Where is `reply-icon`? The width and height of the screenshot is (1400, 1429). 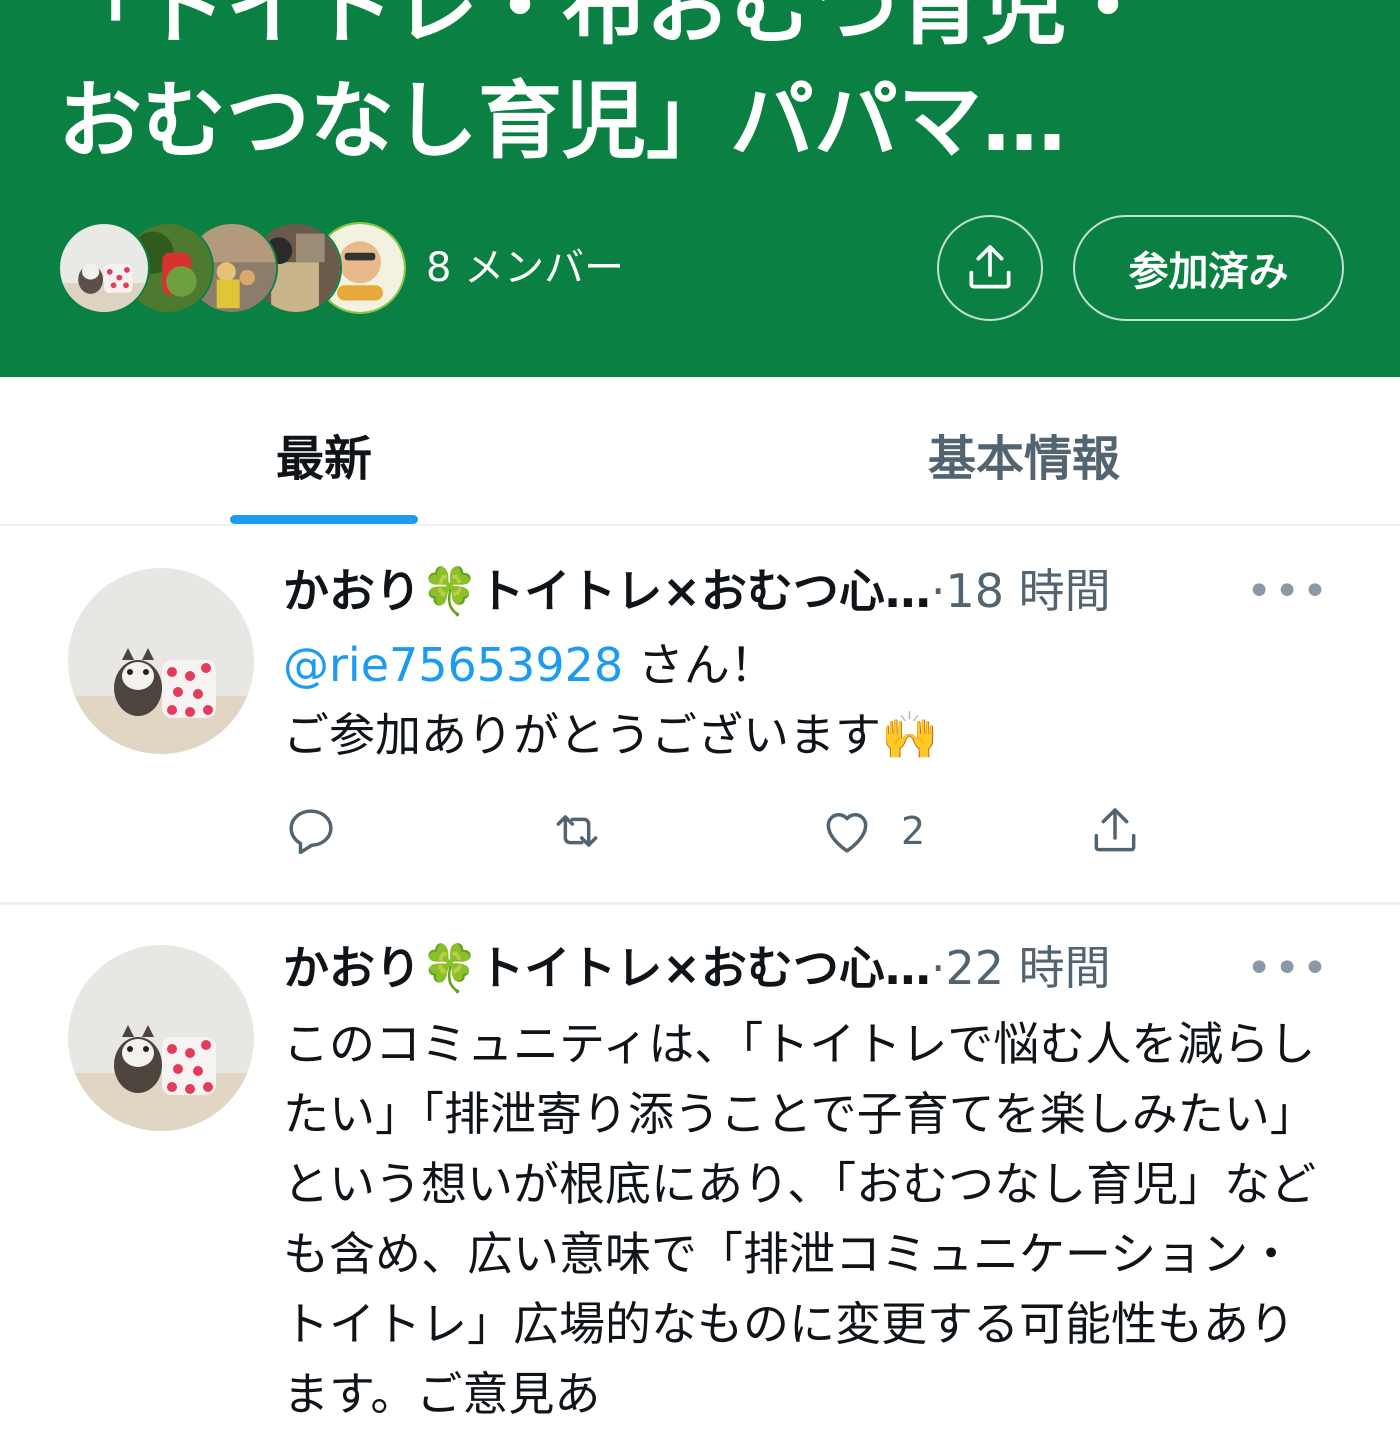
reply-icon is located at coordinates (311, 832).